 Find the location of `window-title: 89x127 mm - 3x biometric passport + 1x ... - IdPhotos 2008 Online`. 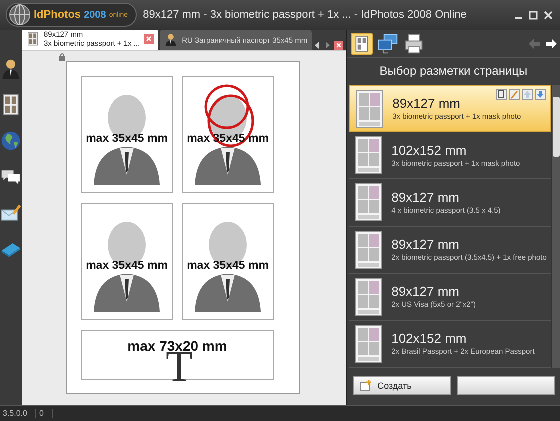

window-title: 89x127 mm - 3x biometric passport + 1x ... - IdPhotos 2008 Online is located at coordinates (305, 15).